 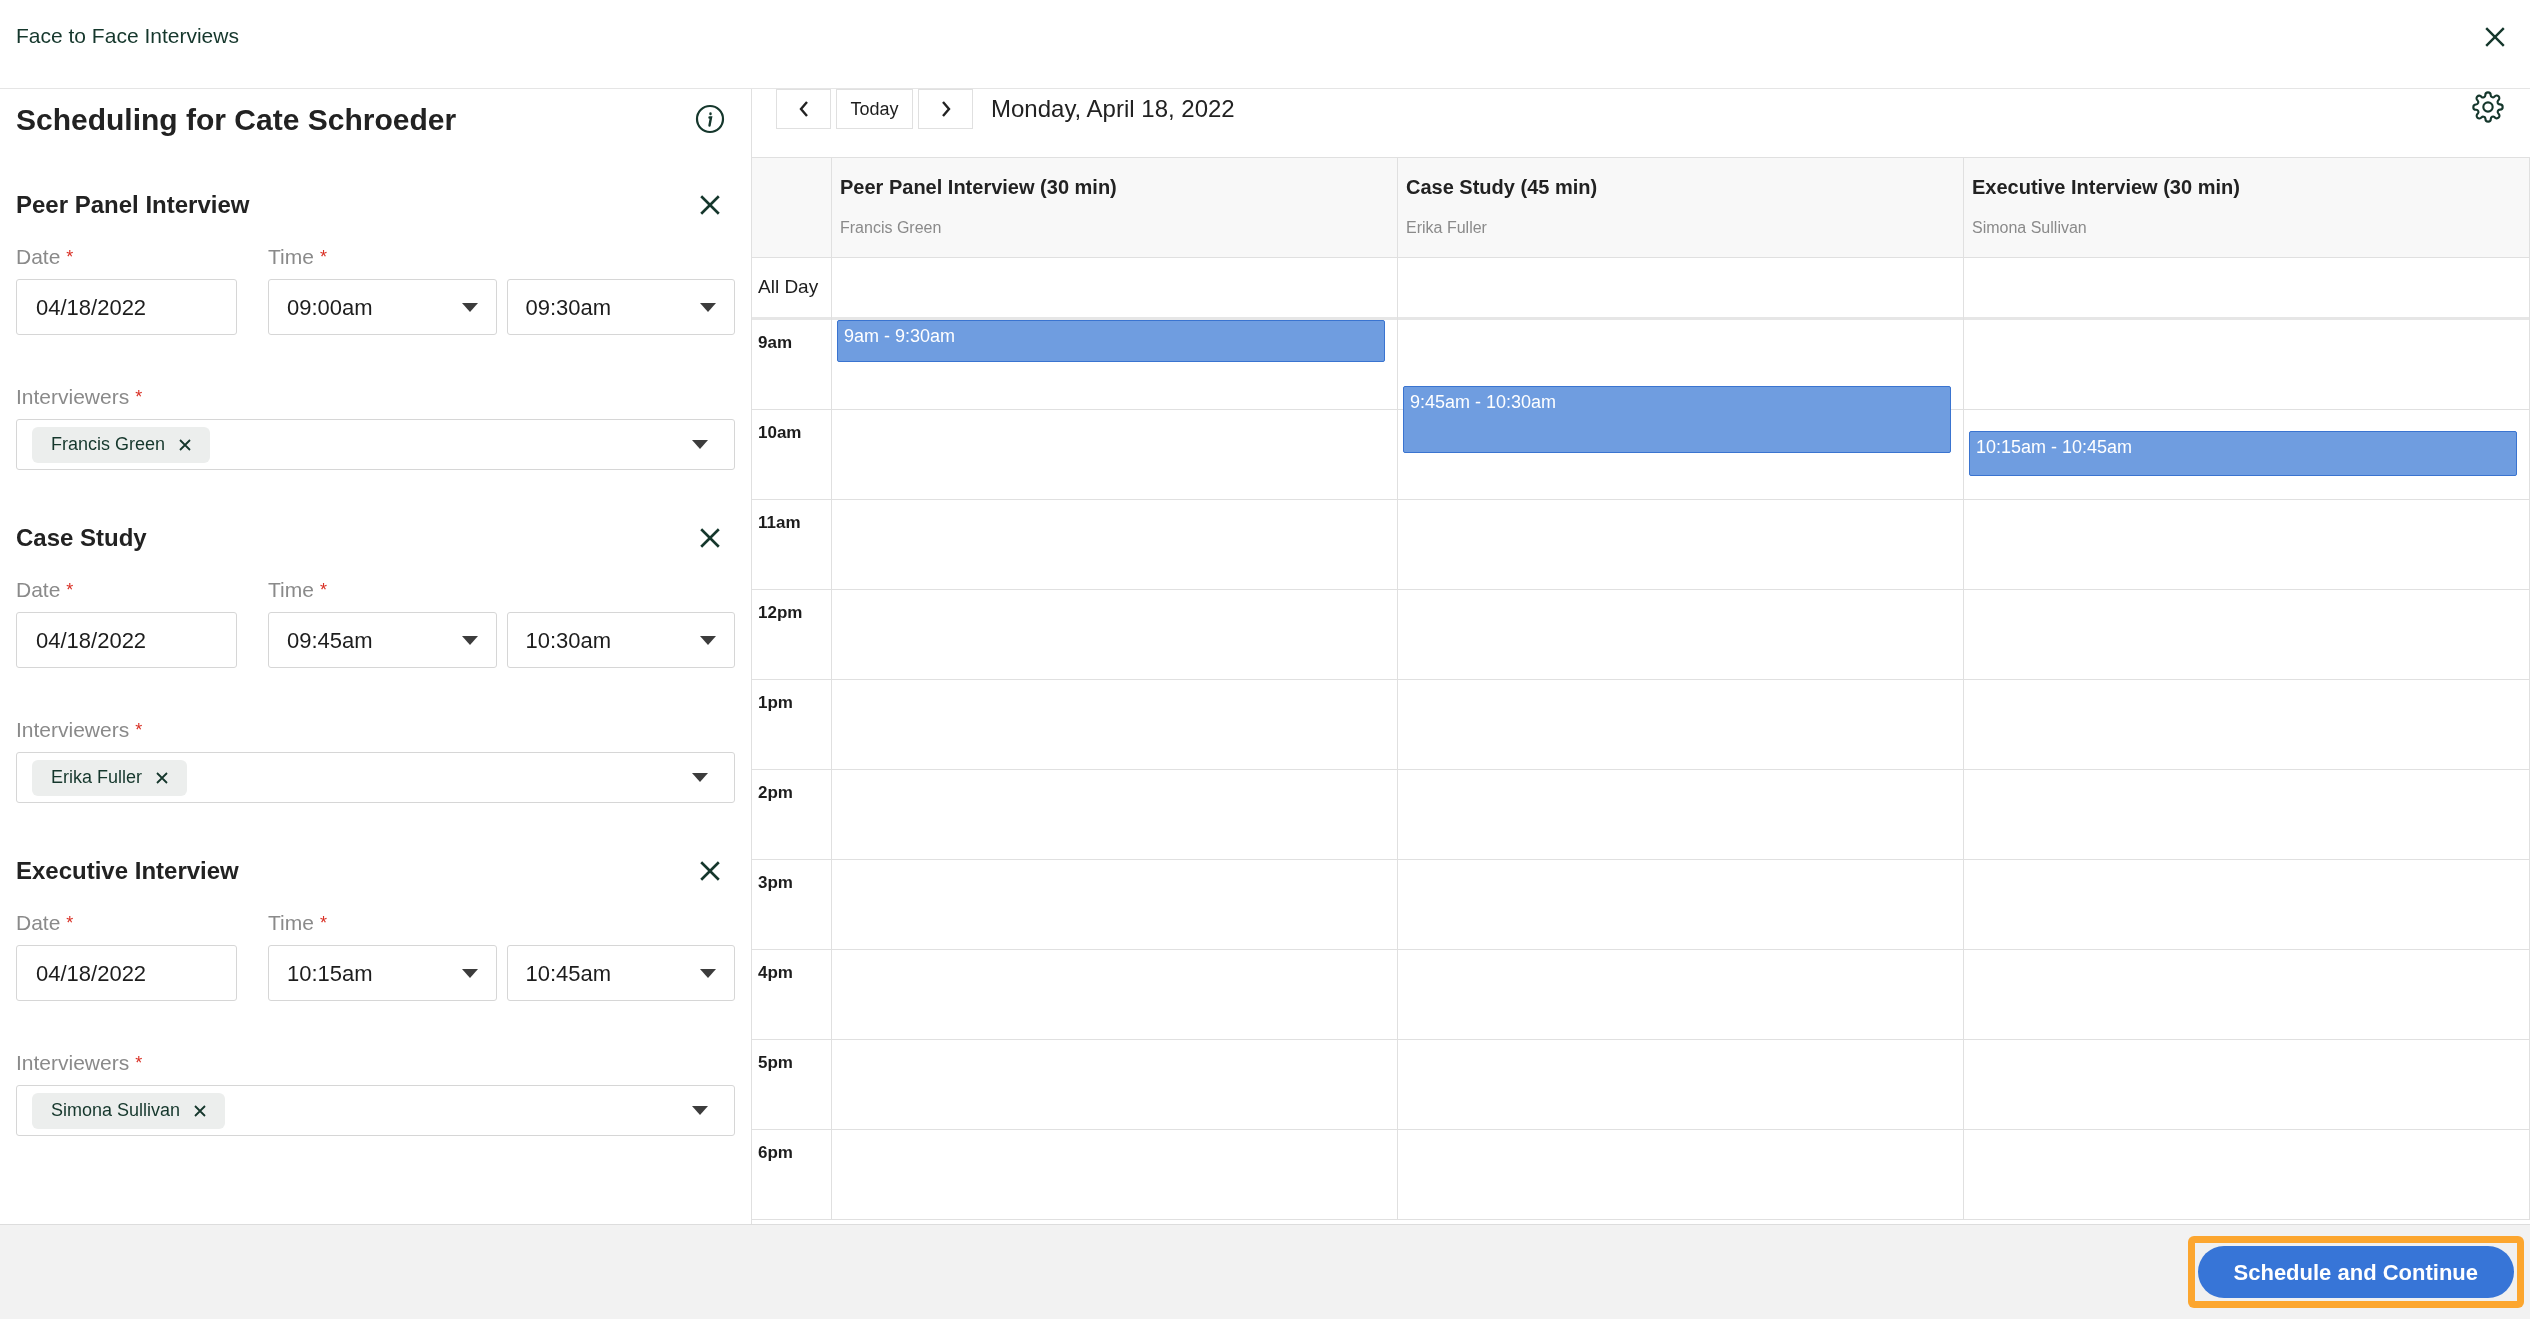 What do you see at coordinates (775, 792) in the screenshot?
I see `hour-label: 2pm` at bounding box center [775, 792].